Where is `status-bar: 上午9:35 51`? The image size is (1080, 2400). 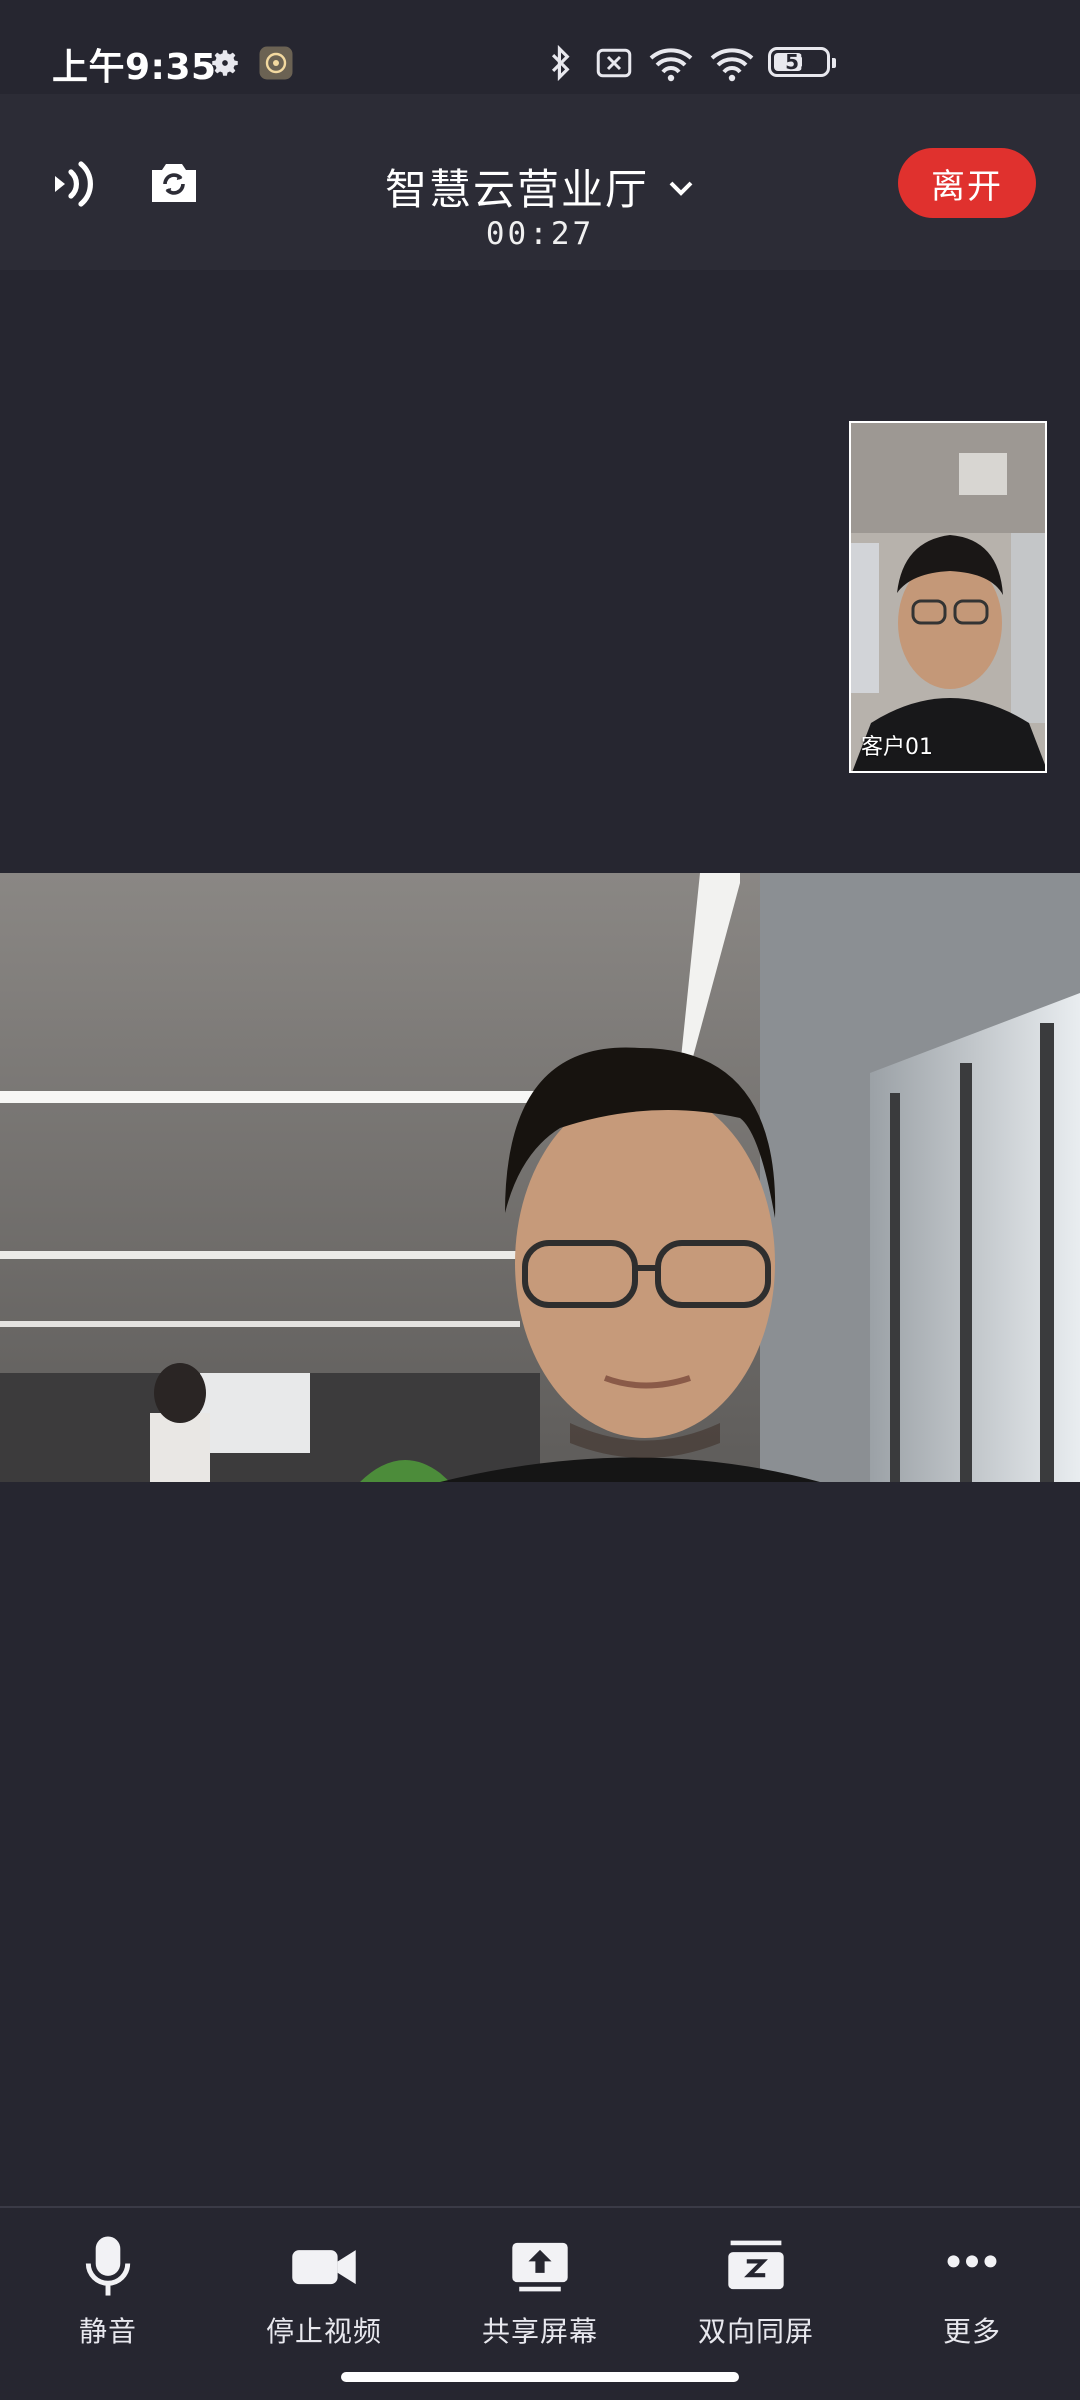 status-bar: 上午9:35 51 is located at coordinates (540, 47).